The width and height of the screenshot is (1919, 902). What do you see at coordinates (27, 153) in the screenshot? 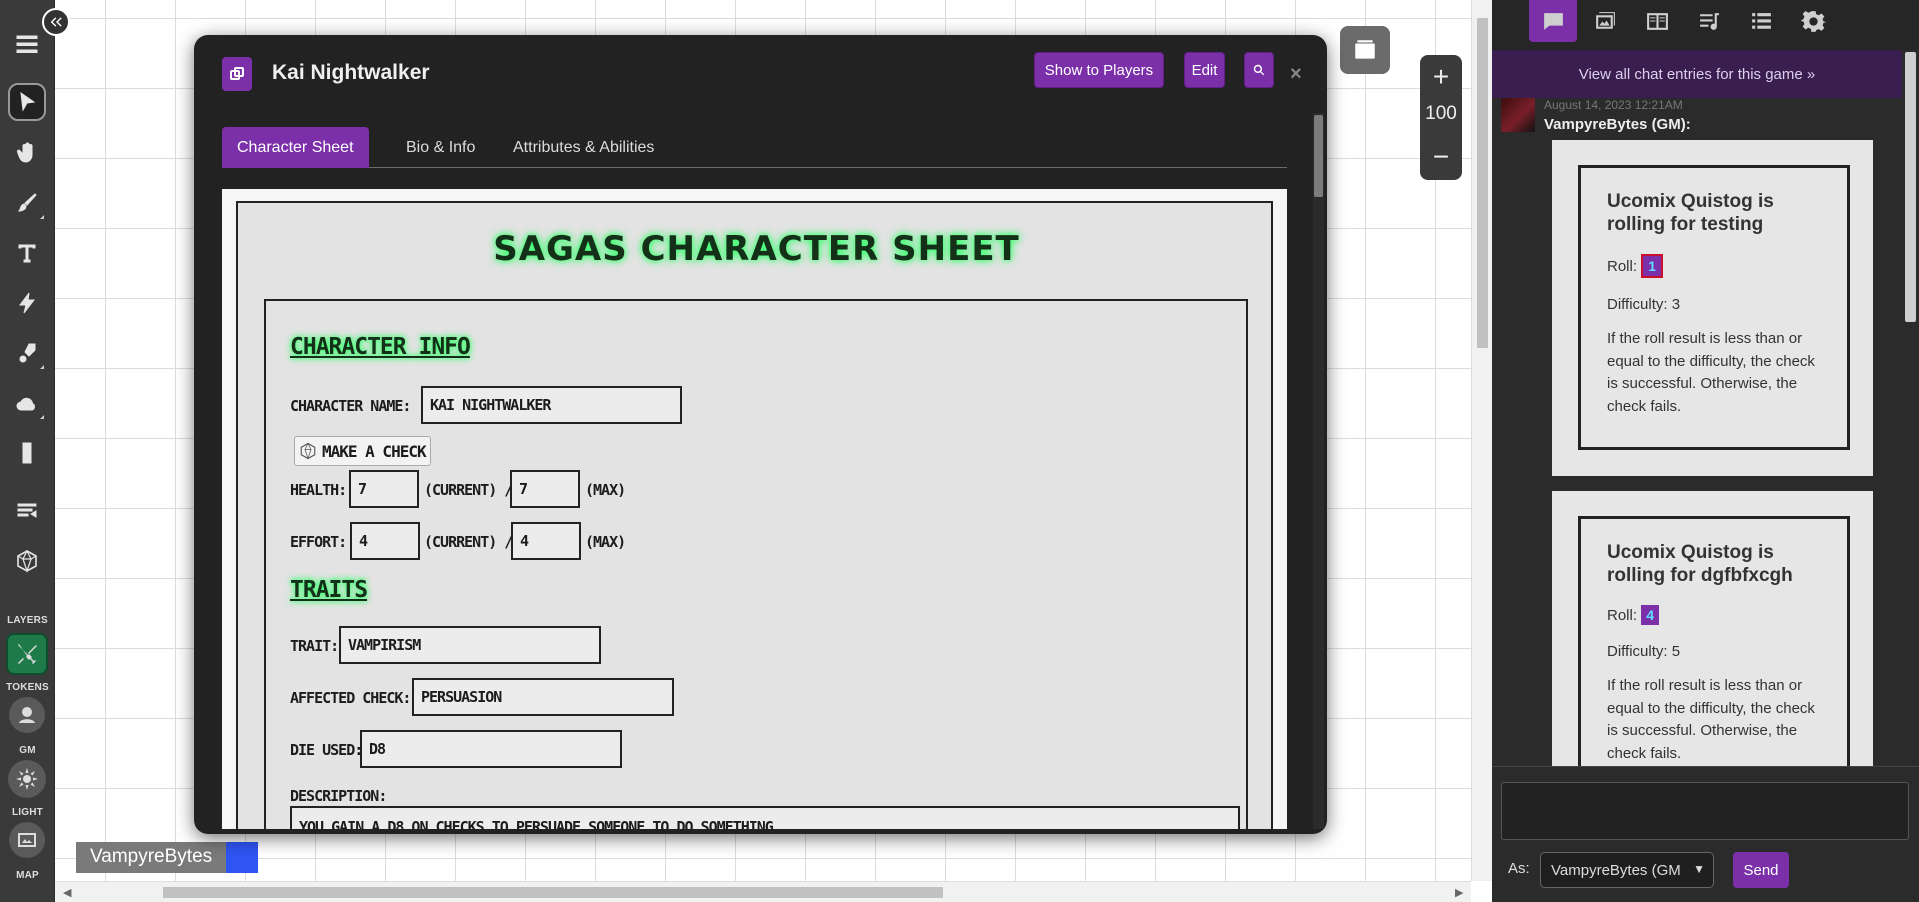
I see `pan-icon` at bounding box center [27, 153].